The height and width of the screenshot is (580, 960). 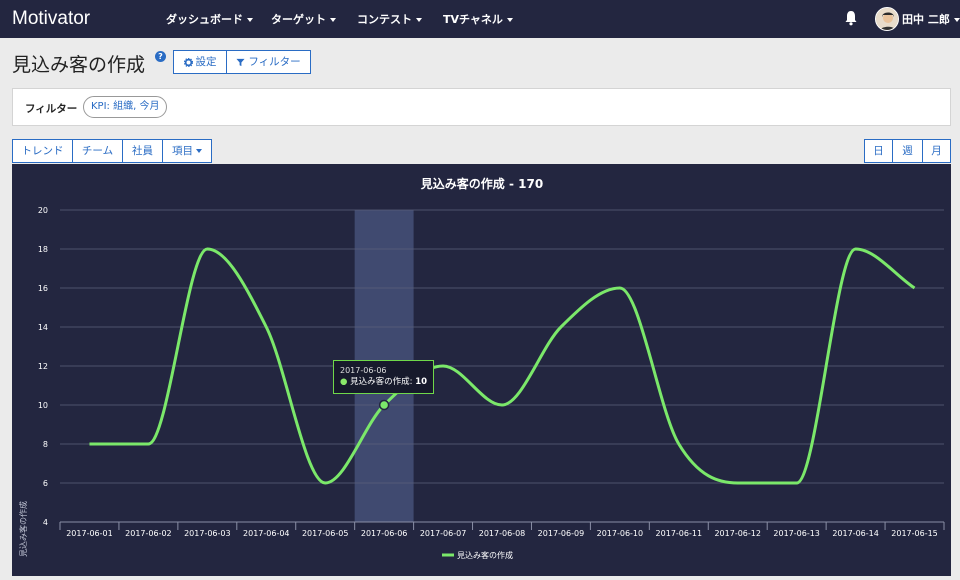 I want to click on x-tick-label: 2017-06-06, so click(x=384, y=533).